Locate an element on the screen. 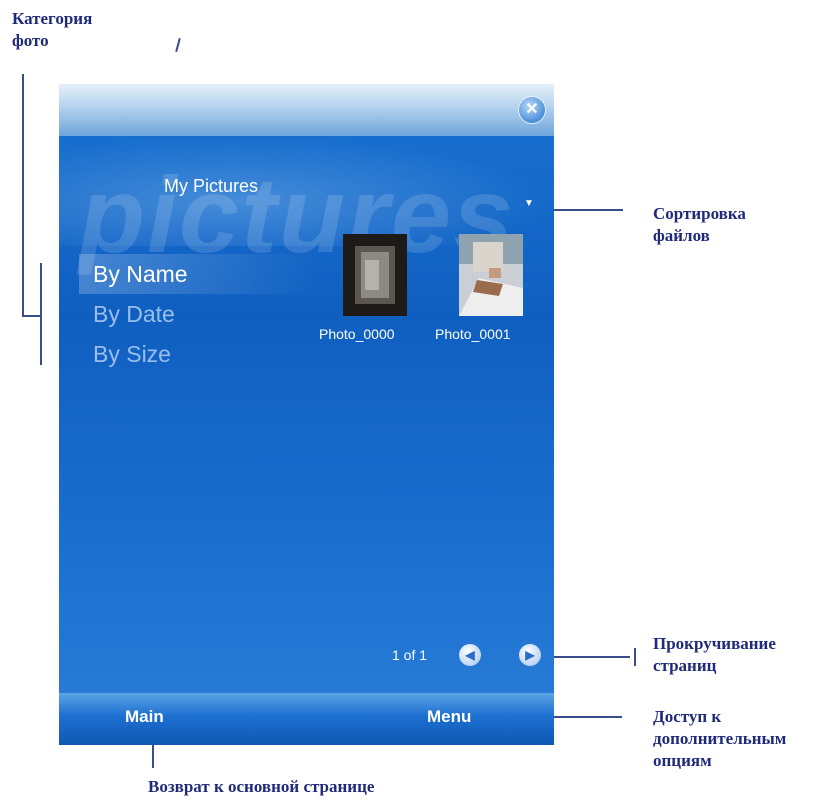 The height and width of the screenshot is (803, 824). callout-line: Сортировка is located at coordinates (699, 213).